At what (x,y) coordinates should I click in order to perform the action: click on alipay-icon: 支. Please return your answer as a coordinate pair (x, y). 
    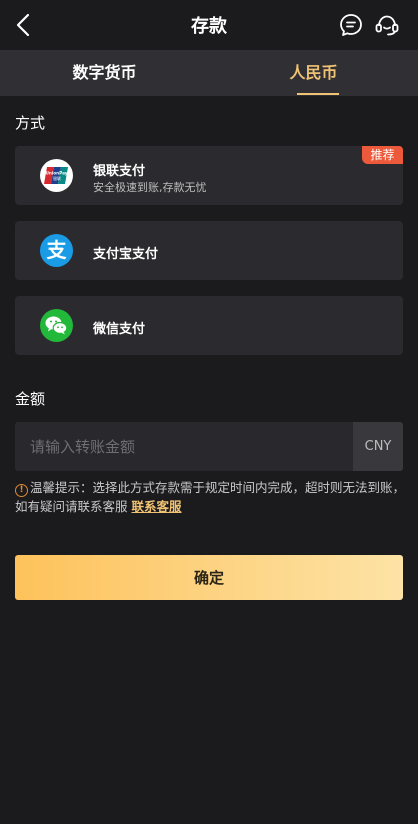
    Looking at the image, I should click on (56, 250).